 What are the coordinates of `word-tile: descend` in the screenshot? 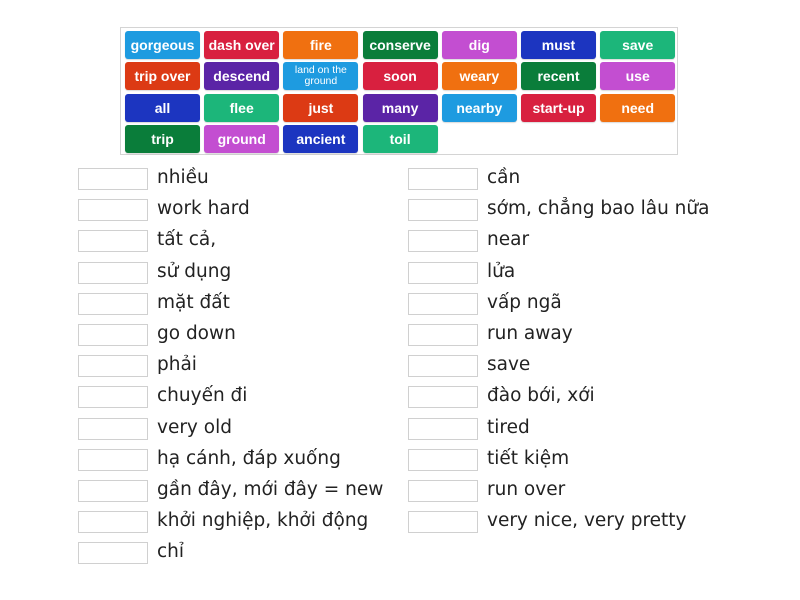 It's located at (242, 76).